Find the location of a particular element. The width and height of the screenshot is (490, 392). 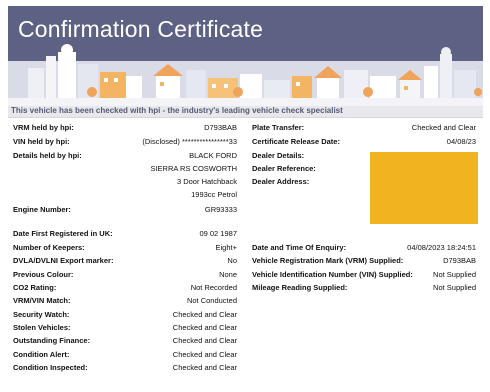

outstanding-finance-value: Checked and Clear is located at coordinates (204, 340).